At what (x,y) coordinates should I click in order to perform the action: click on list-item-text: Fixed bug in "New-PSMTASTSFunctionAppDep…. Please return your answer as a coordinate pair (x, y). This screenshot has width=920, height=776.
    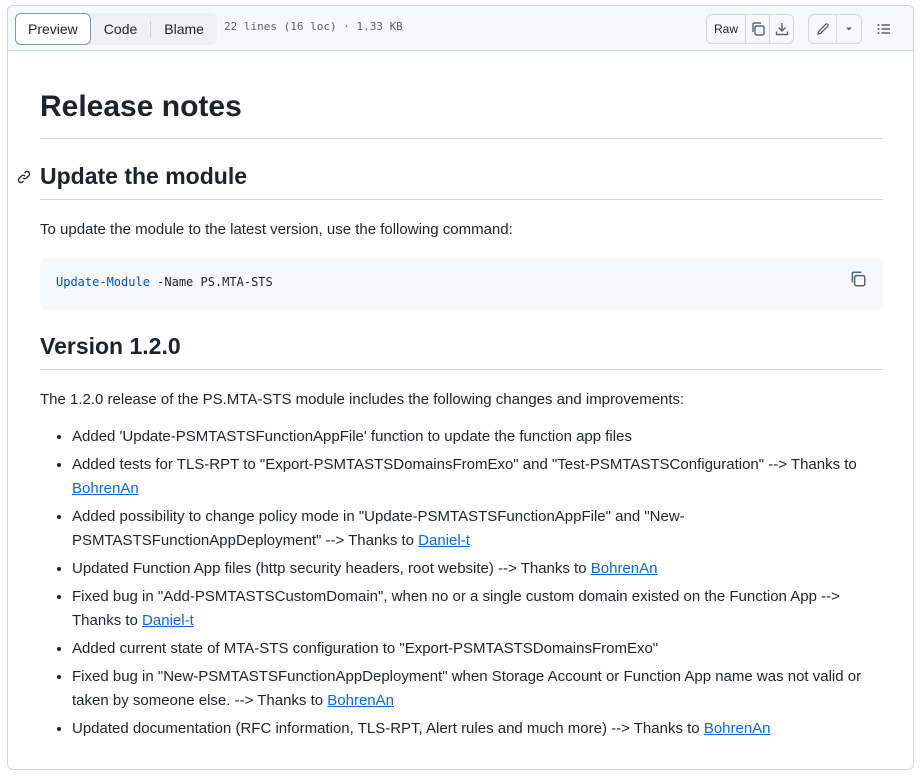
    Looking at the image, I should click on (467, 688).